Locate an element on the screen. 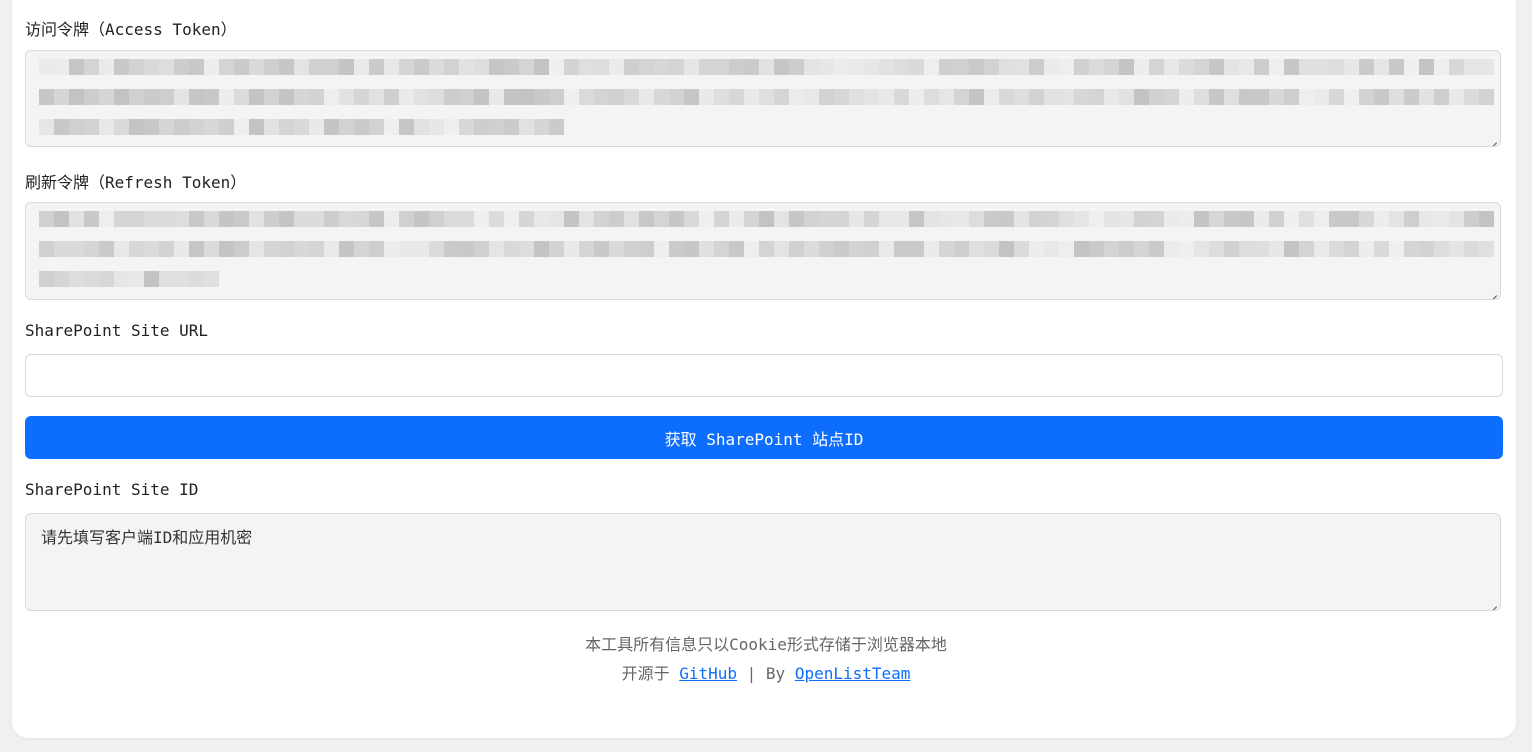 This screenshot has width=1532, height=752. access-token-redacted-value is located at coordinates (766, 98).